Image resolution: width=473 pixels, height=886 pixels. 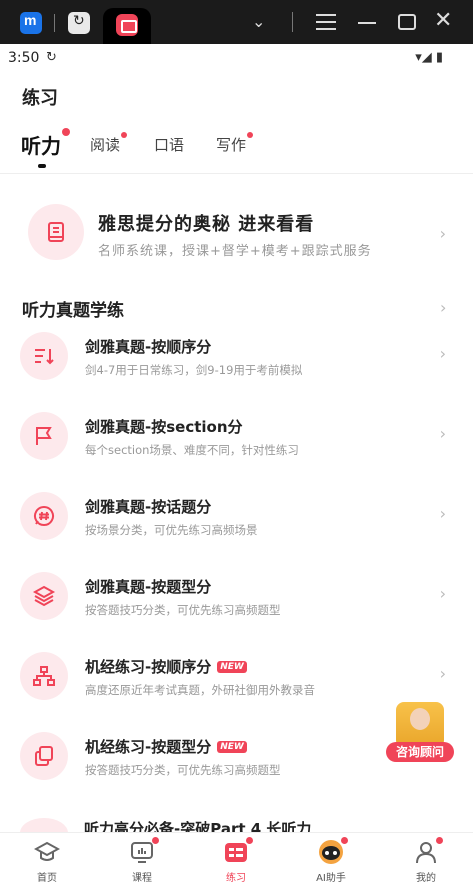 What do you see at coordinates (236, 58) in the screenshot?
I see `status-bar: 3:50 ↻ ▾◢ ▮` at bounding box center [236, 58].